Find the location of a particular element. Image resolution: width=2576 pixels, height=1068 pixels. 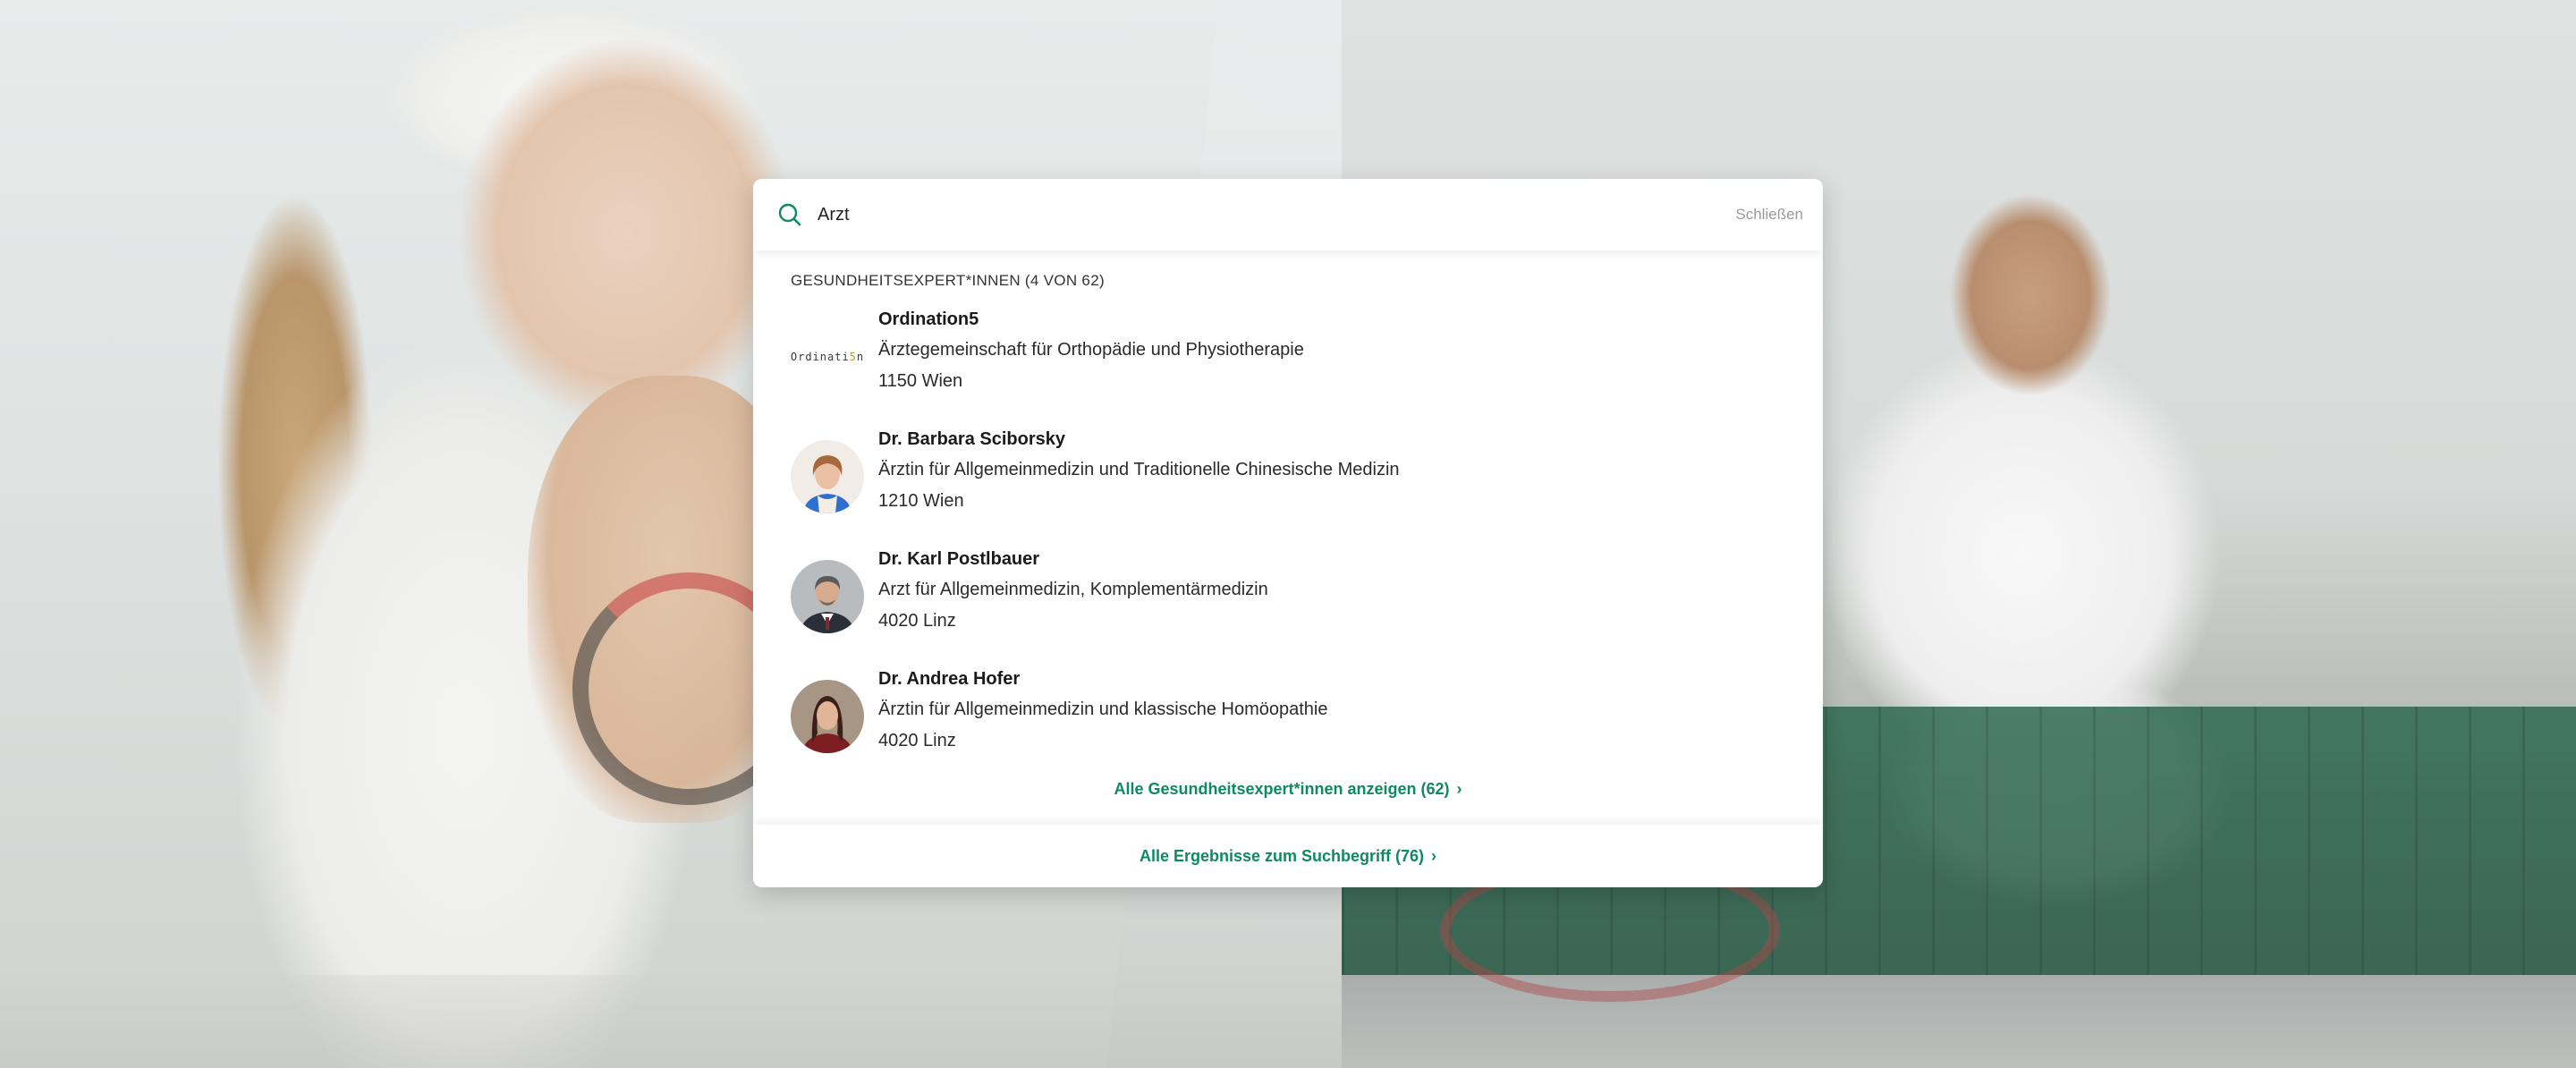

result-name: Dr. Andrea Hofer is located at coordinates (949, 679).